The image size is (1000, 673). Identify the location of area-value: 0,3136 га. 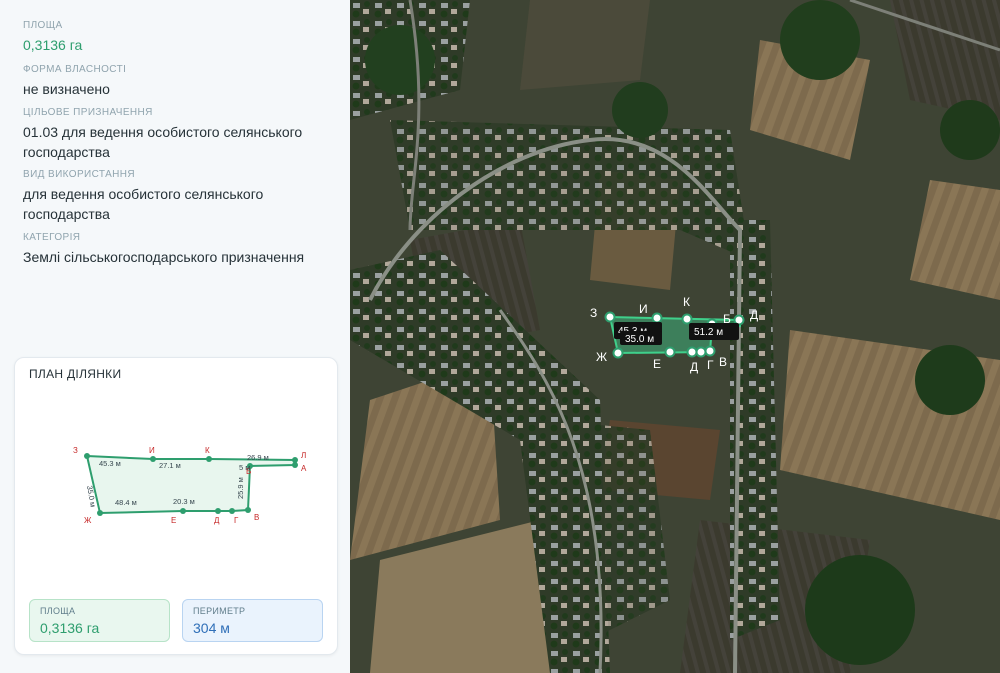
(53, 45).